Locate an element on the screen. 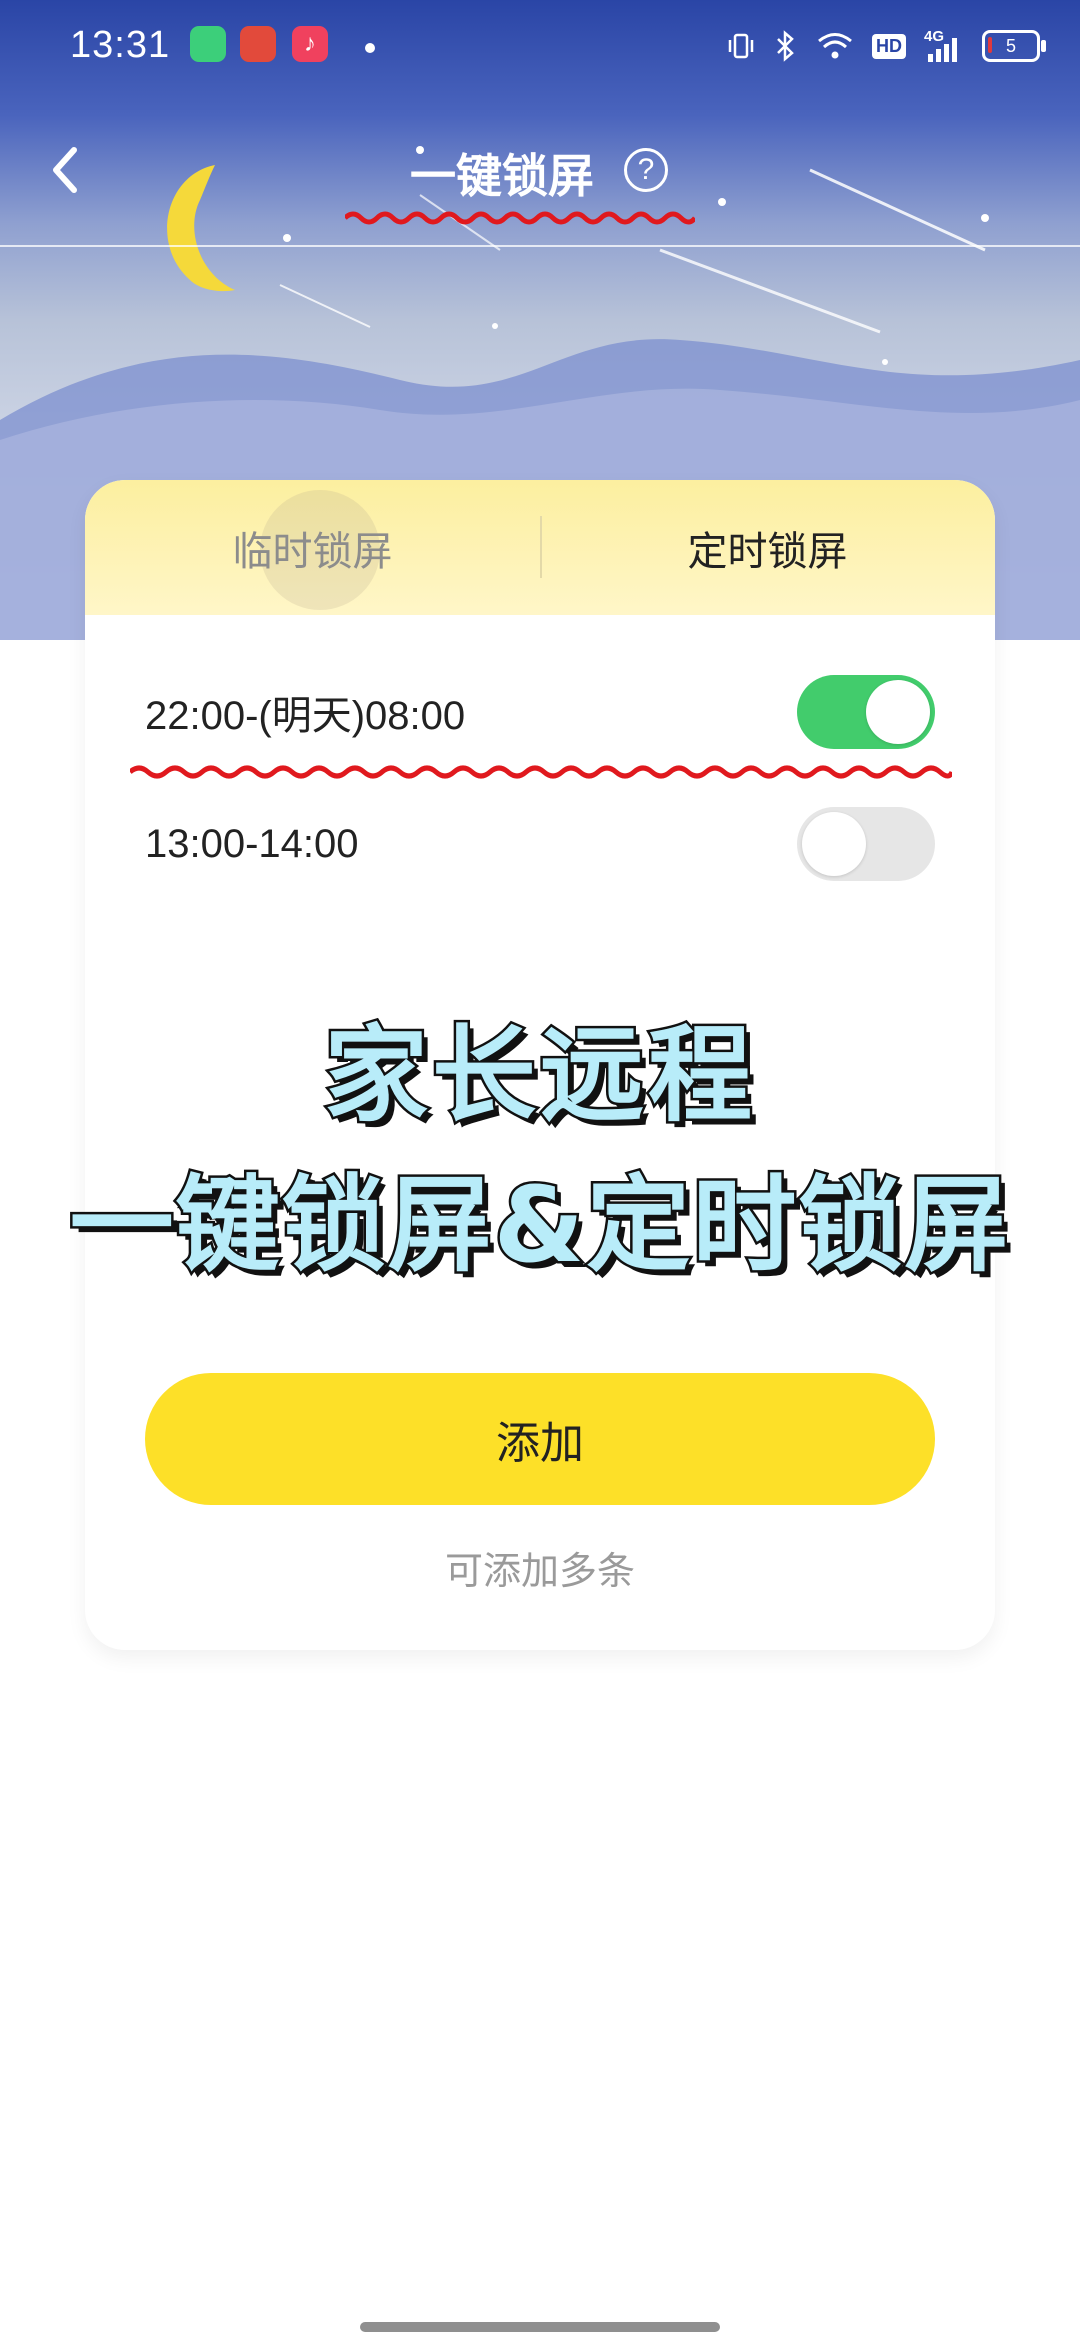  battery-saver-app-icon is located at coordinates (208, 44).